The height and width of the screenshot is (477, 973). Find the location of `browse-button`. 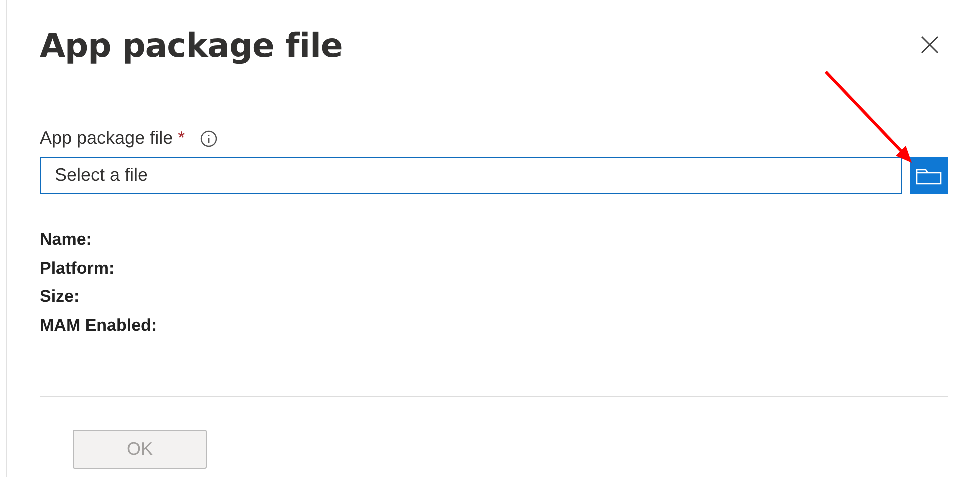

browse-button is located at coordinates (929, 175).